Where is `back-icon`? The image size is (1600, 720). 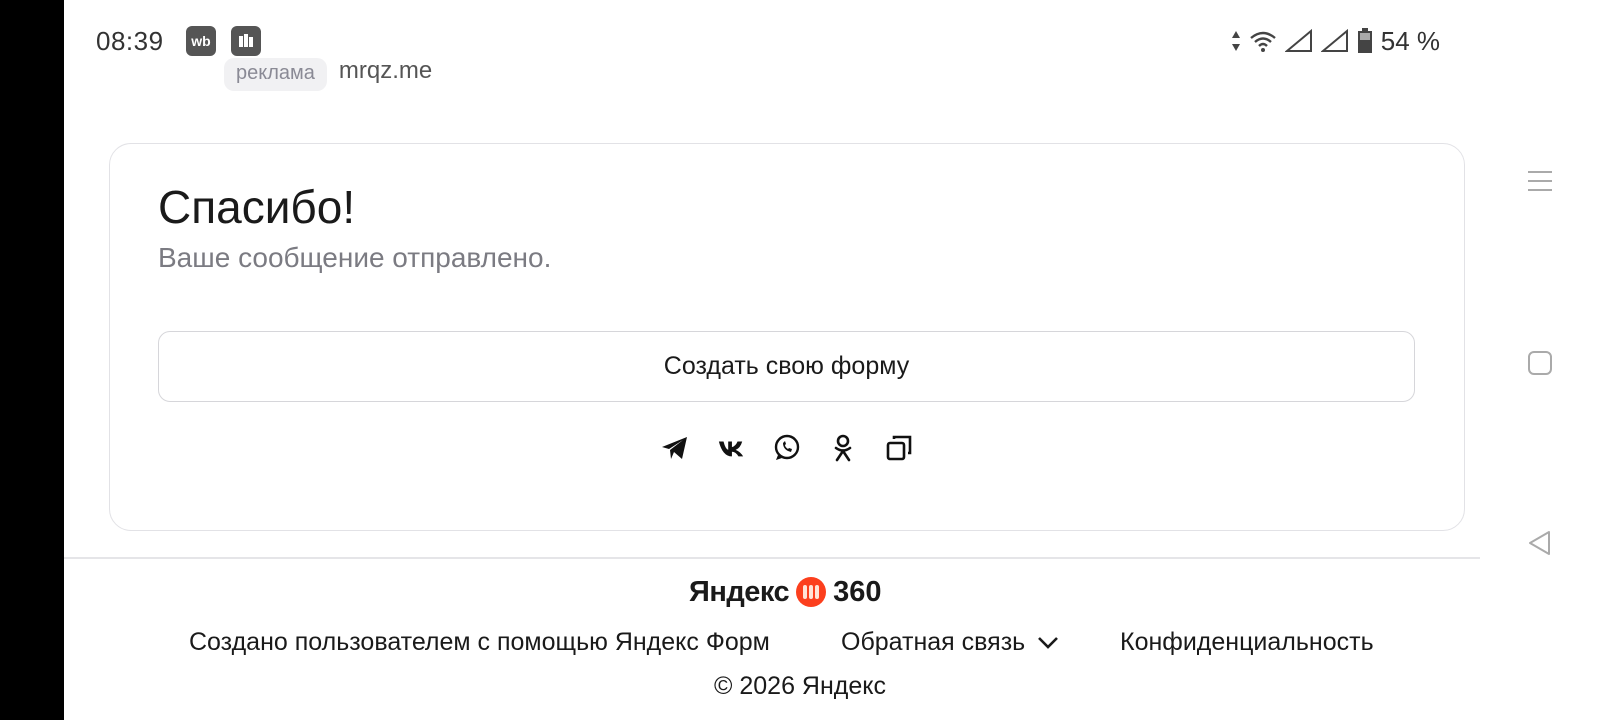 back-icon is located at coordinates (1540, 543).